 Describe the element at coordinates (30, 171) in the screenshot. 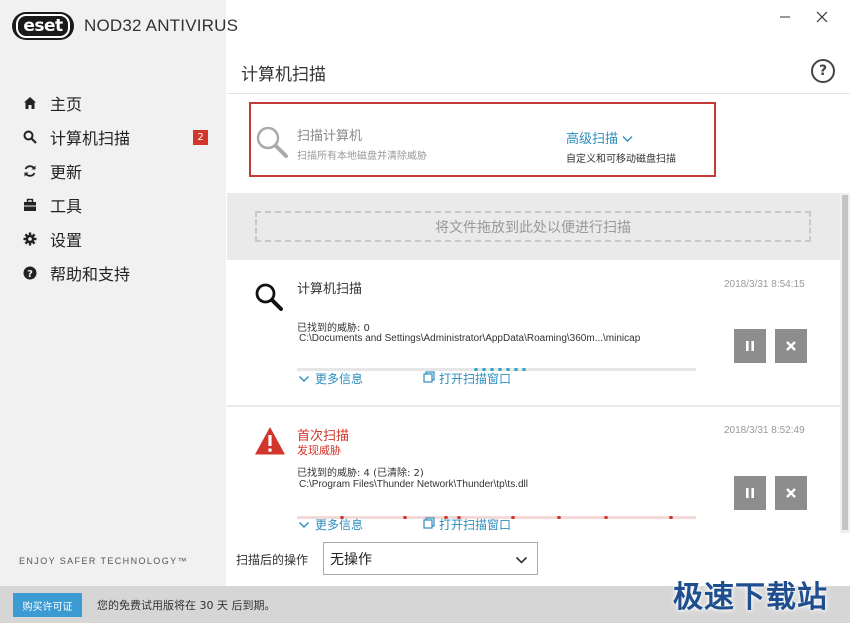

I see `refresh-icon` at that location.